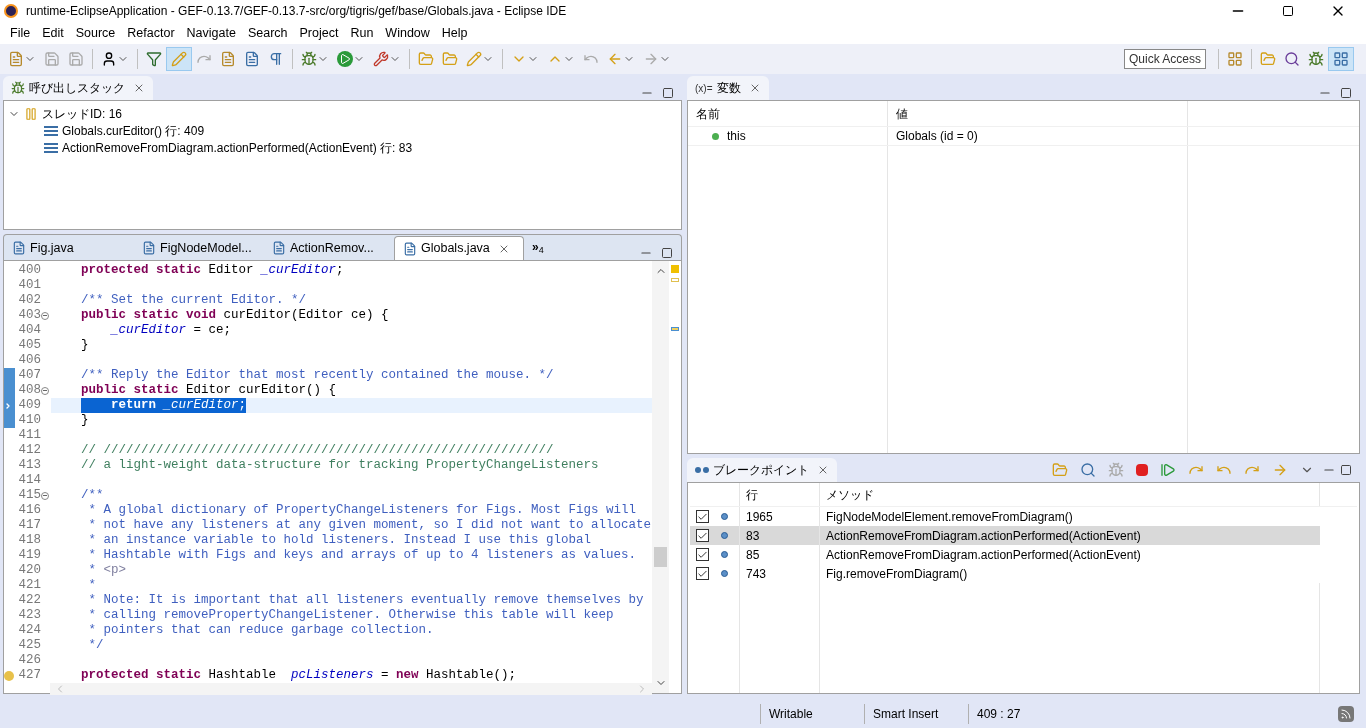 The width and height of the screenshot is (1366, 728). Describe the element at coordinates (459, 248) in the screenshot. I see `editor-tab: Globals.java` at that location.